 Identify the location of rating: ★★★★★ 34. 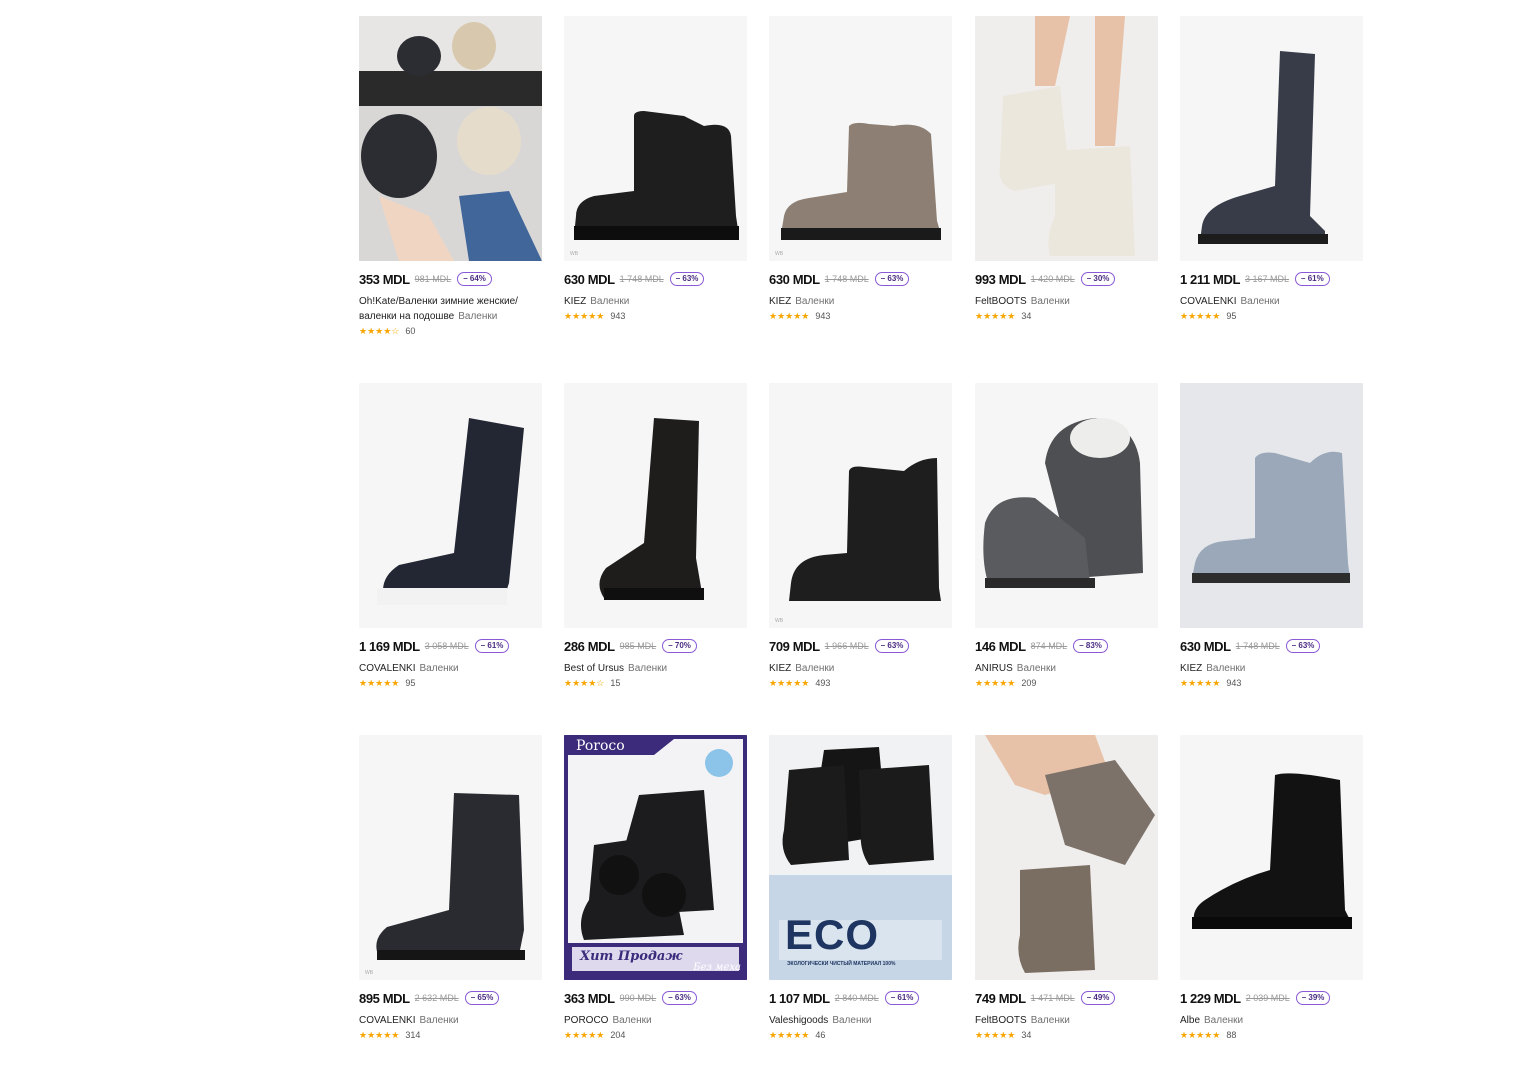
(1066, 1035).